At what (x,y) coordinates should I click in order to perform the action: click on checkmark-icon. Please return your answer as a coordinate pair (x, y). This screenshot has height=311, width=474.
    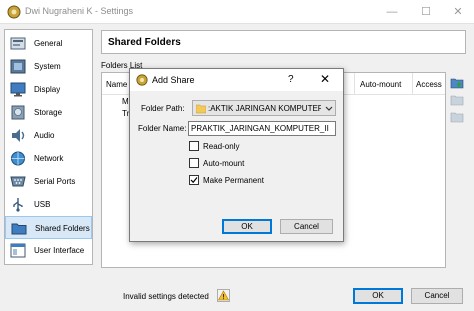
    Looking at the image, I should click on (194, 180).